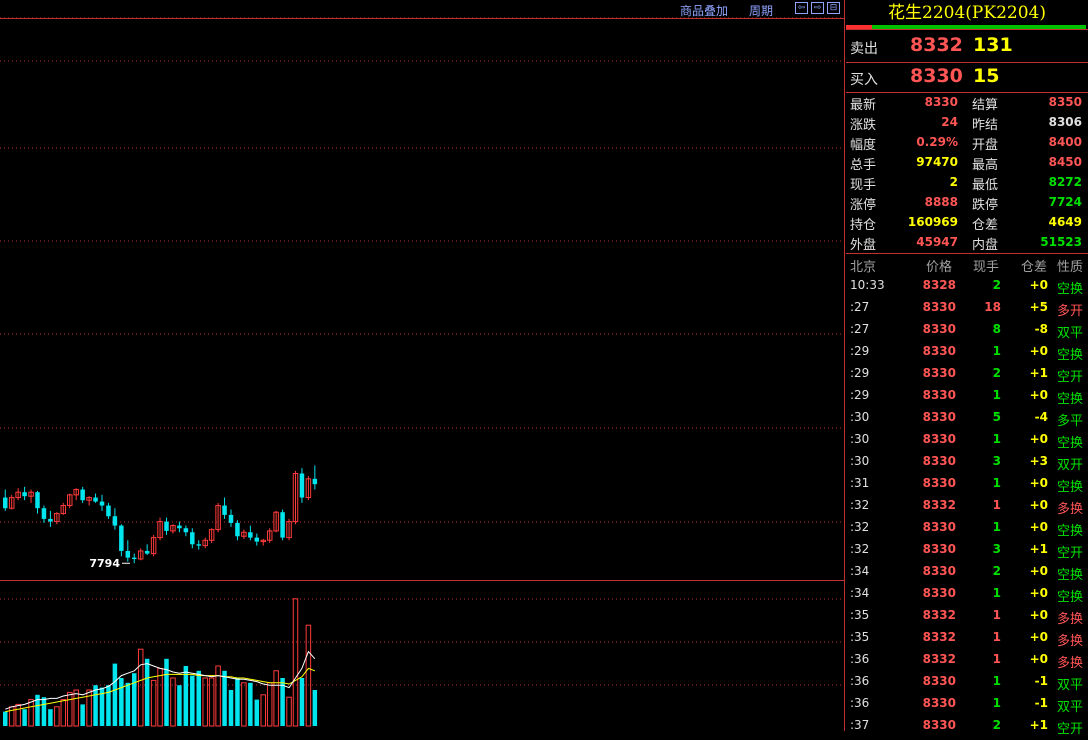 The width and height of the screenshot is (1088, 740). Describe the element at coordinates (939, 285) in the screenshot. I see `tick-price: 8328` at that location.